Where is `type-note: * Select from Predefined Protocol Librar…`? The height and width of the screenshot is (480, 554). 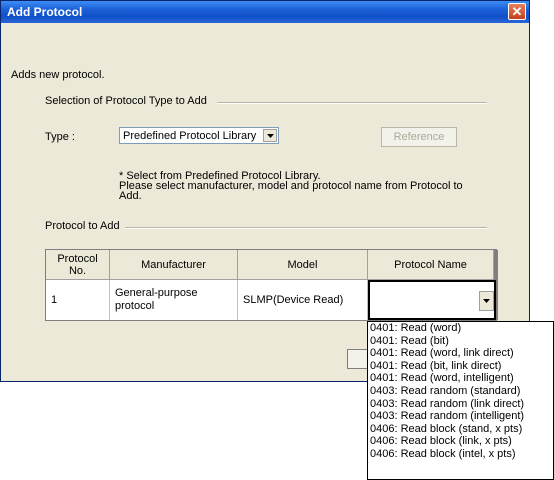 type-note: * Select from Predefined Protocol Librar… is located at coordinates (291, 186).